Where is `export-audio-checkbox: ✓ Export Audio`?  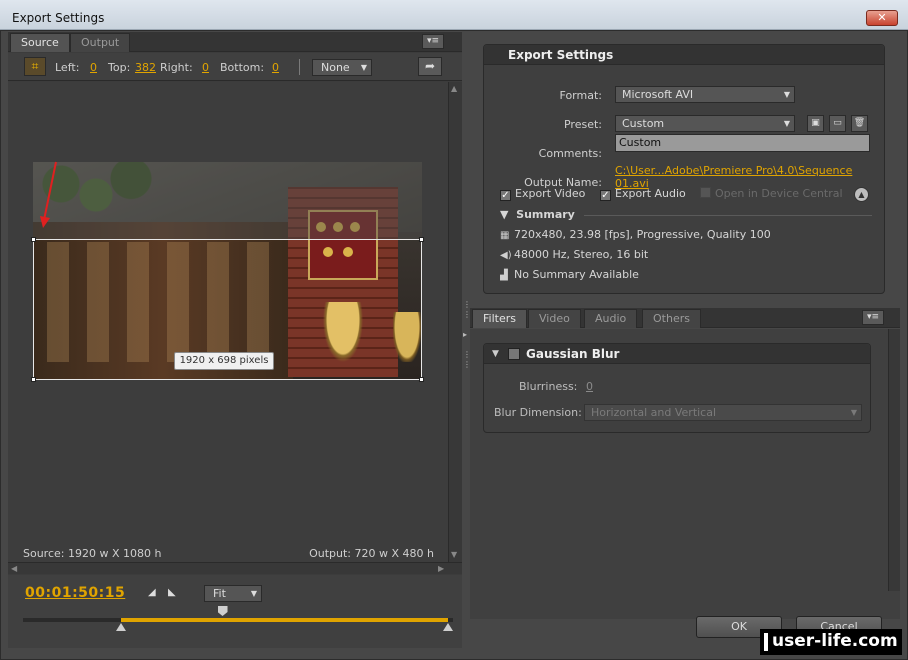 export-audio-checkbox: ✓ Export Audio is located at coordinates (643, 194).